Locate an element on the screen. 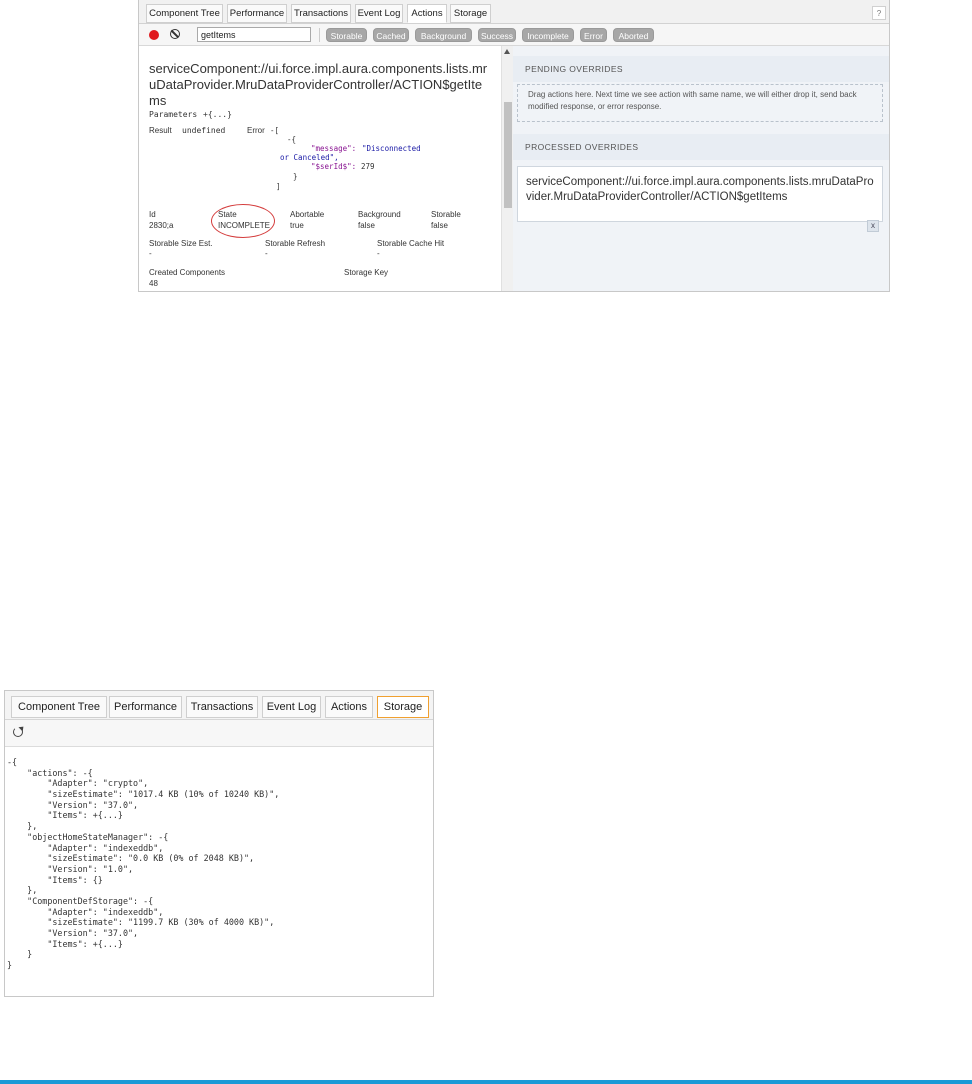 The height and width of the screenshot is (1084, 972). result-label: Result is located at coordinates (160, 130).